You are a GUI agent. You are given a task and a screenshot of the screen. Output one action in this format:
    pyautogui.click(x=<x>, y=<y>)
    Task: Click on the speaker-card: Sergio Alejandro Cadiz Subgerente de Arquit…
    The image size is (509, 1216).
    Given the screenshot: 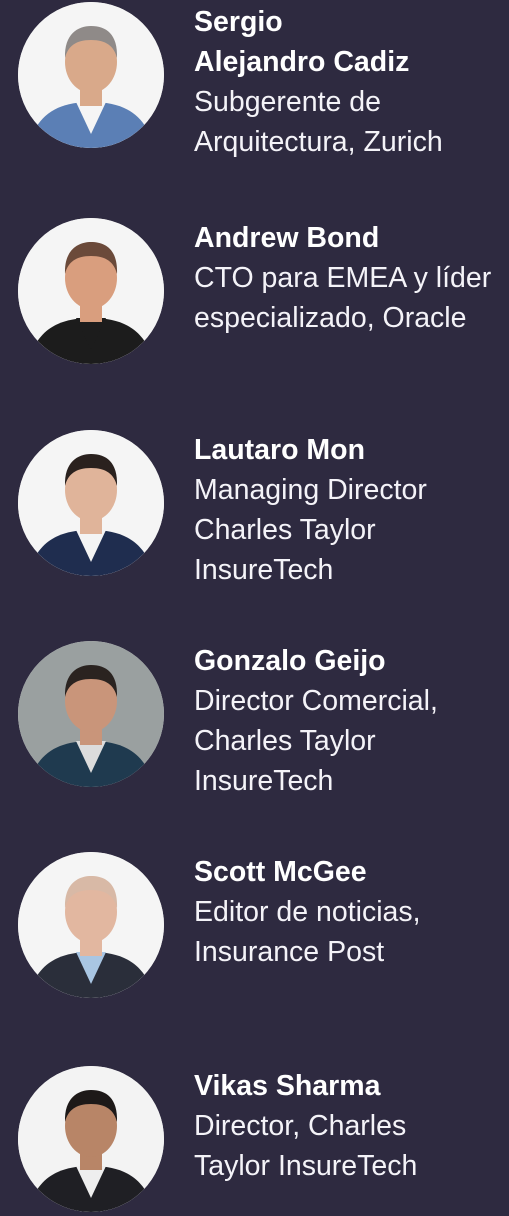 What is the action you would take?
    pyautogui.click(x=254, y=80)
    